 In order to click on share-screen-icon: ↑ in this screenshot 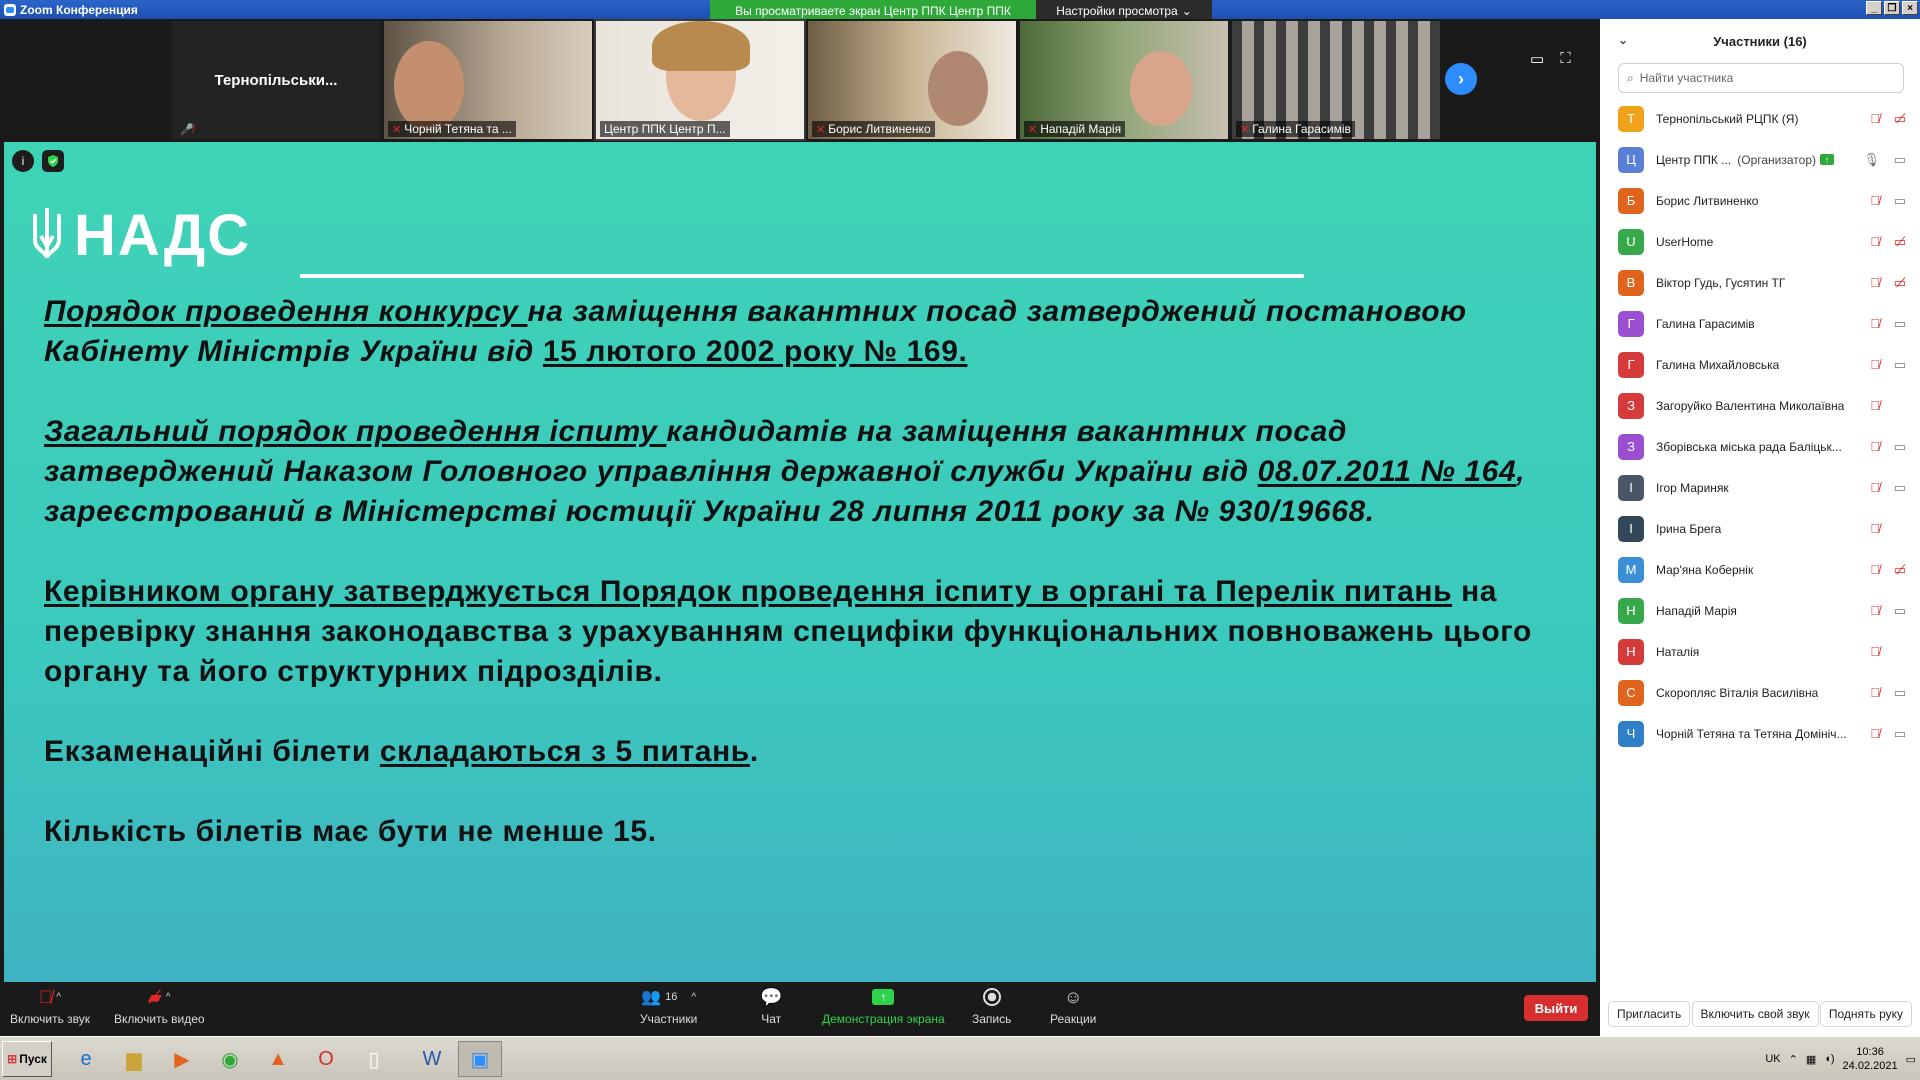, I will do `click(883, 997)`.